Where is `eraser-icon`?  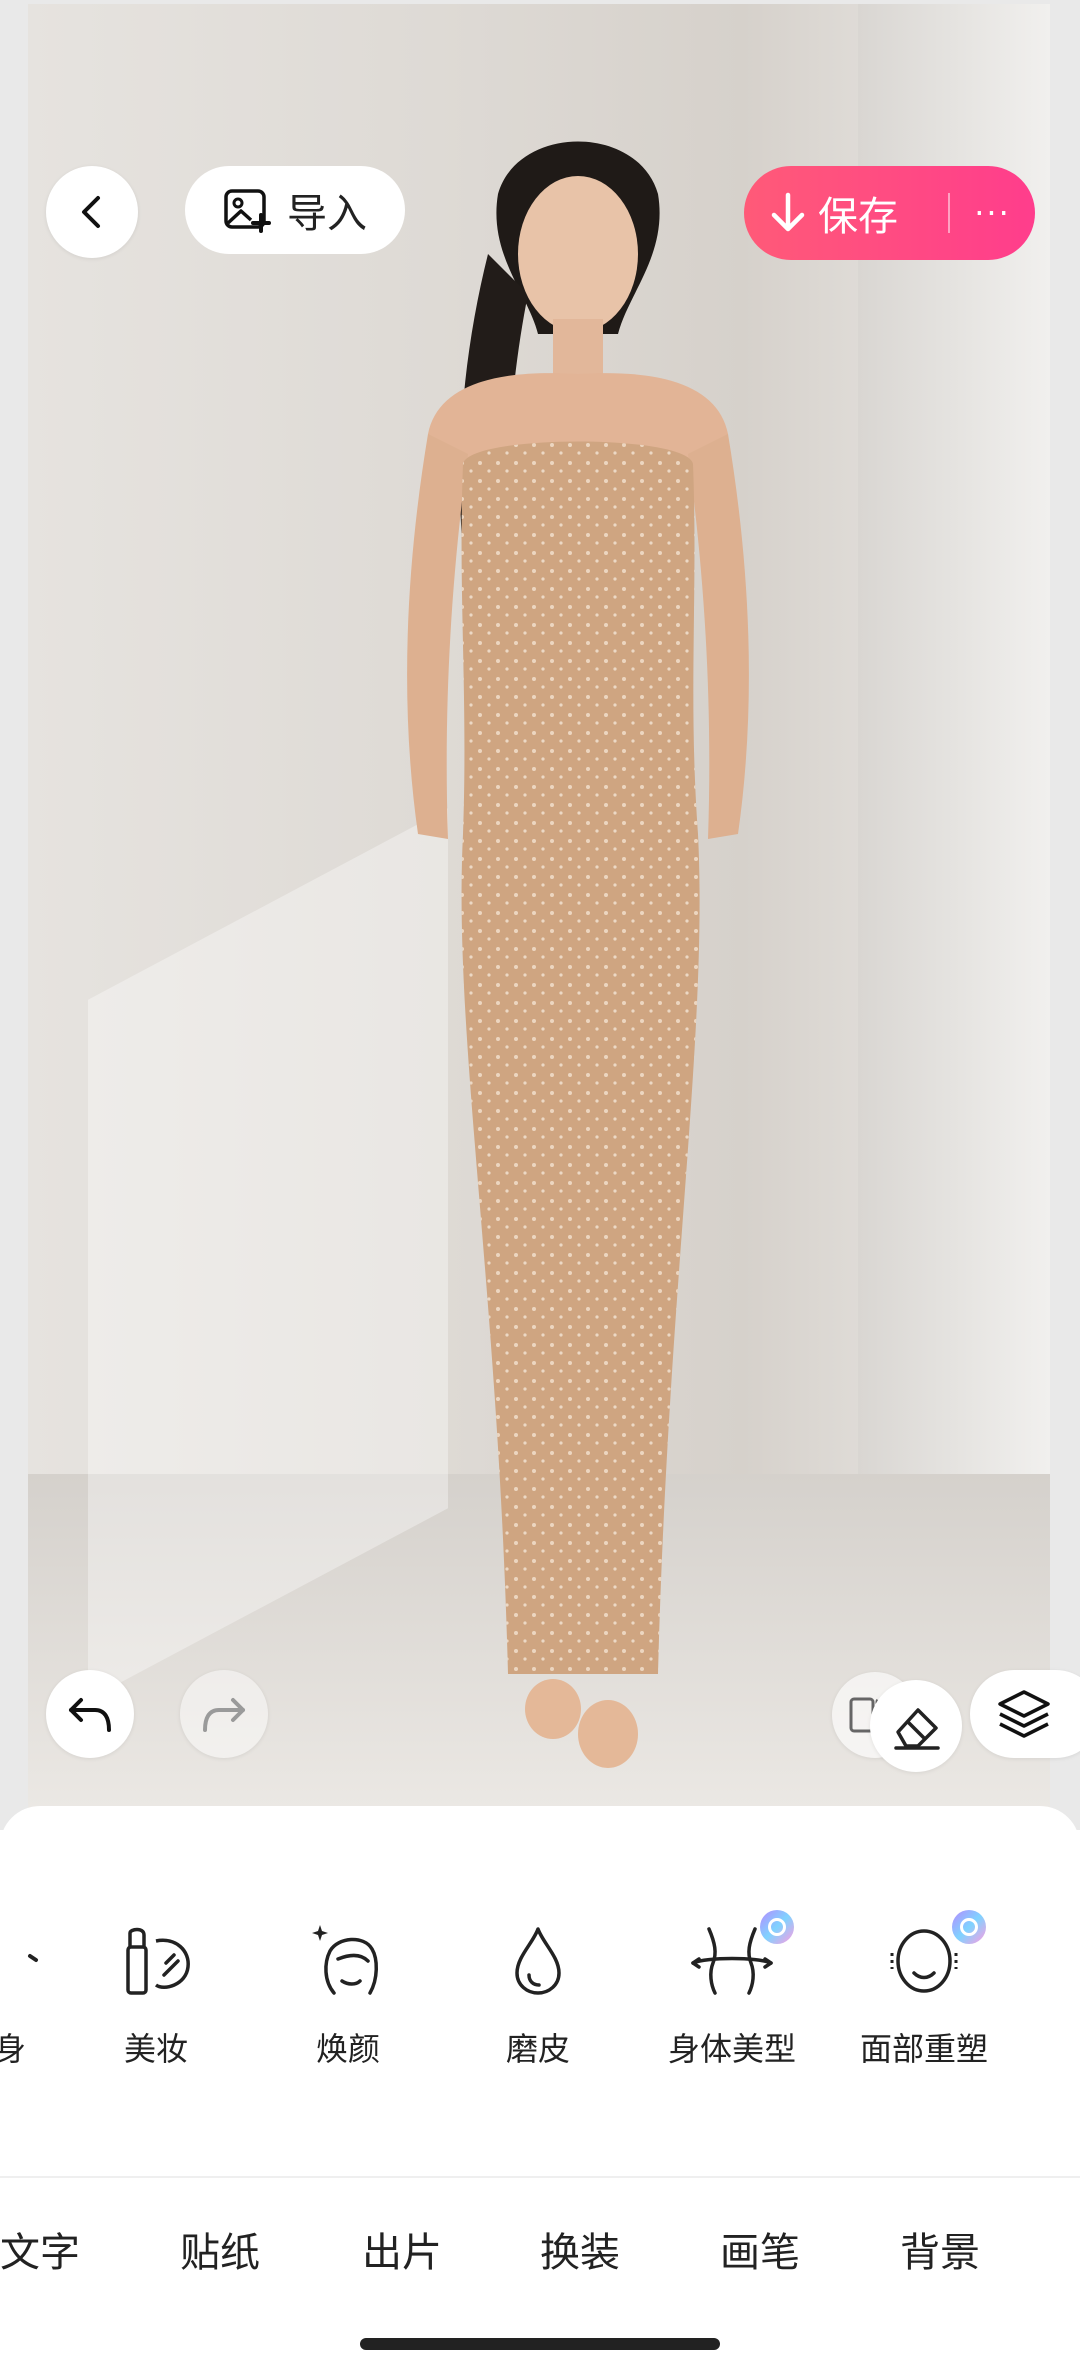
eraser-icon is located at coordinates (917, 1729).